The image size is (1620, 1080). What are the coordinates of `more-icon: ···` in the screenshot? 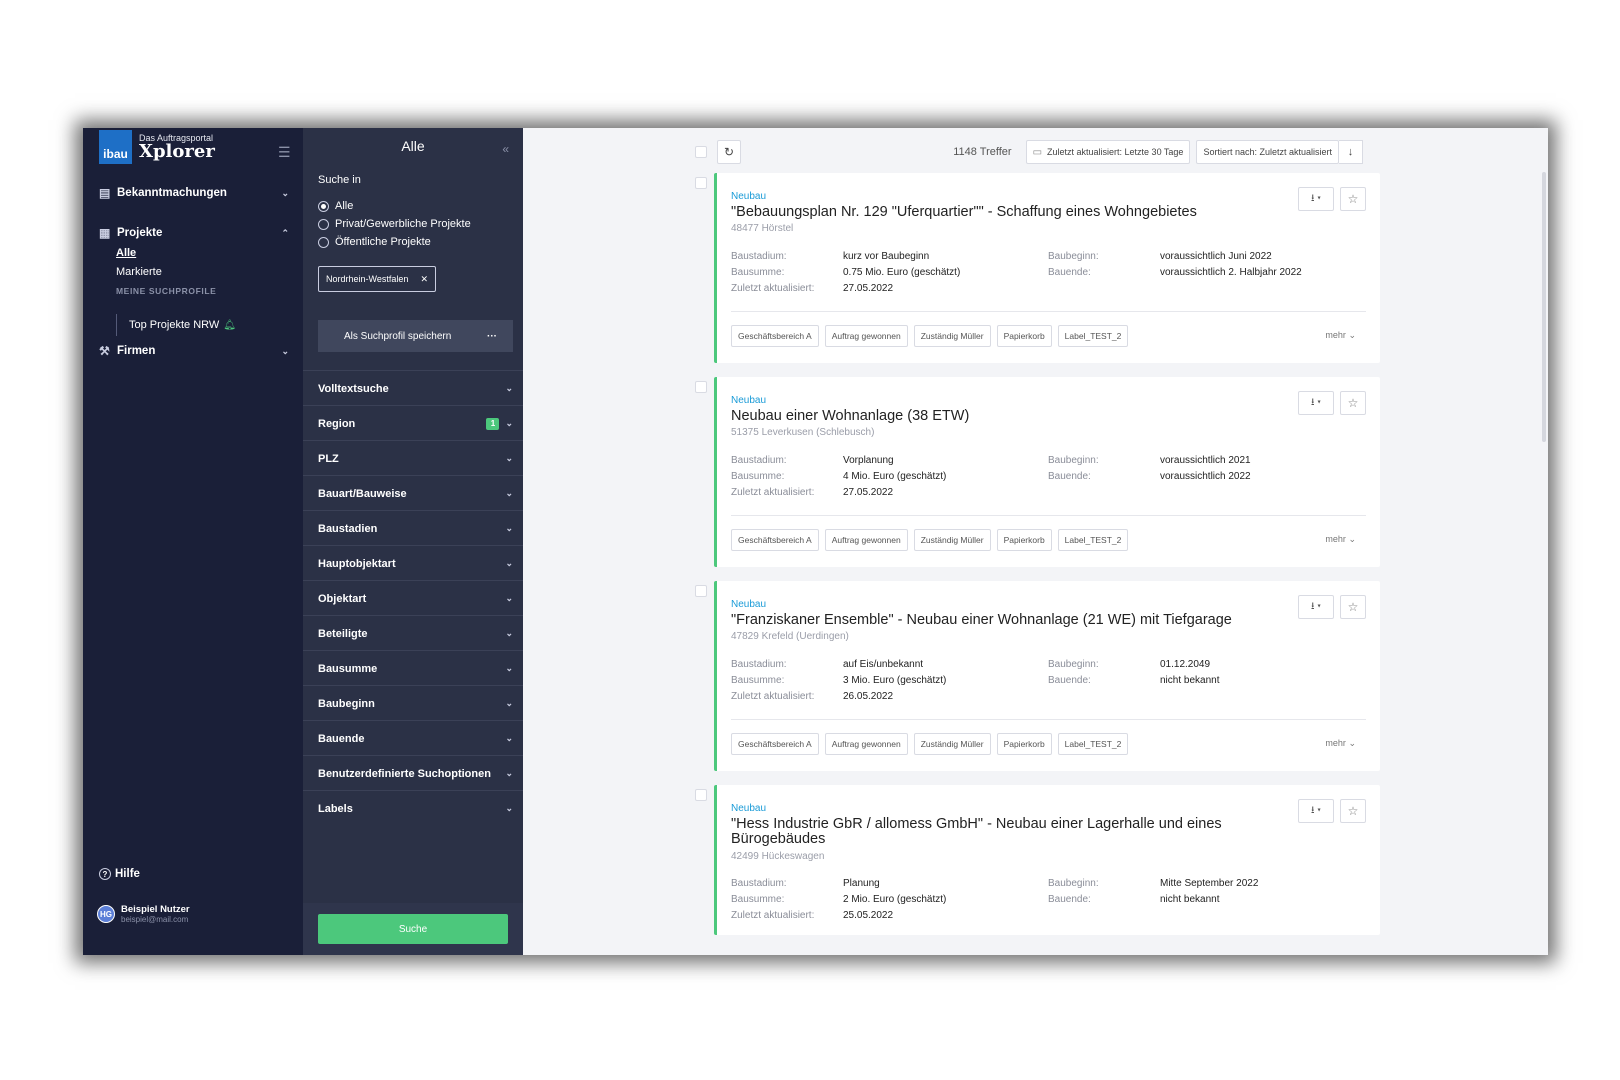 It's located at (492, 336).